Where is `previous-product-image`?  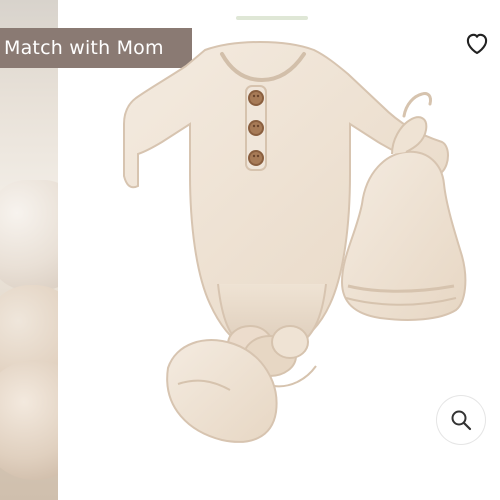
previous-product-image is located at coordinates (29, 250).